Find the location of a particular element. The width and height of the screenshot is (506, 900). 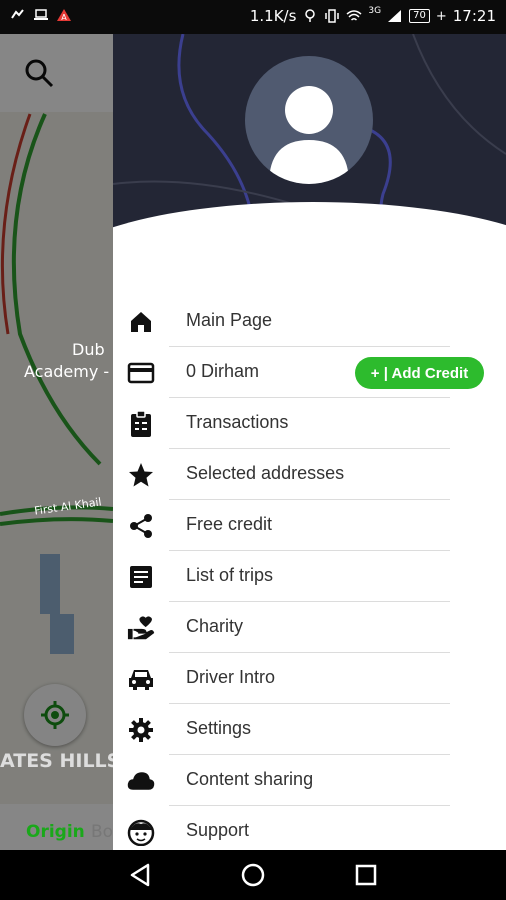

clock: 17:21 is located at coordinates (474, 16).